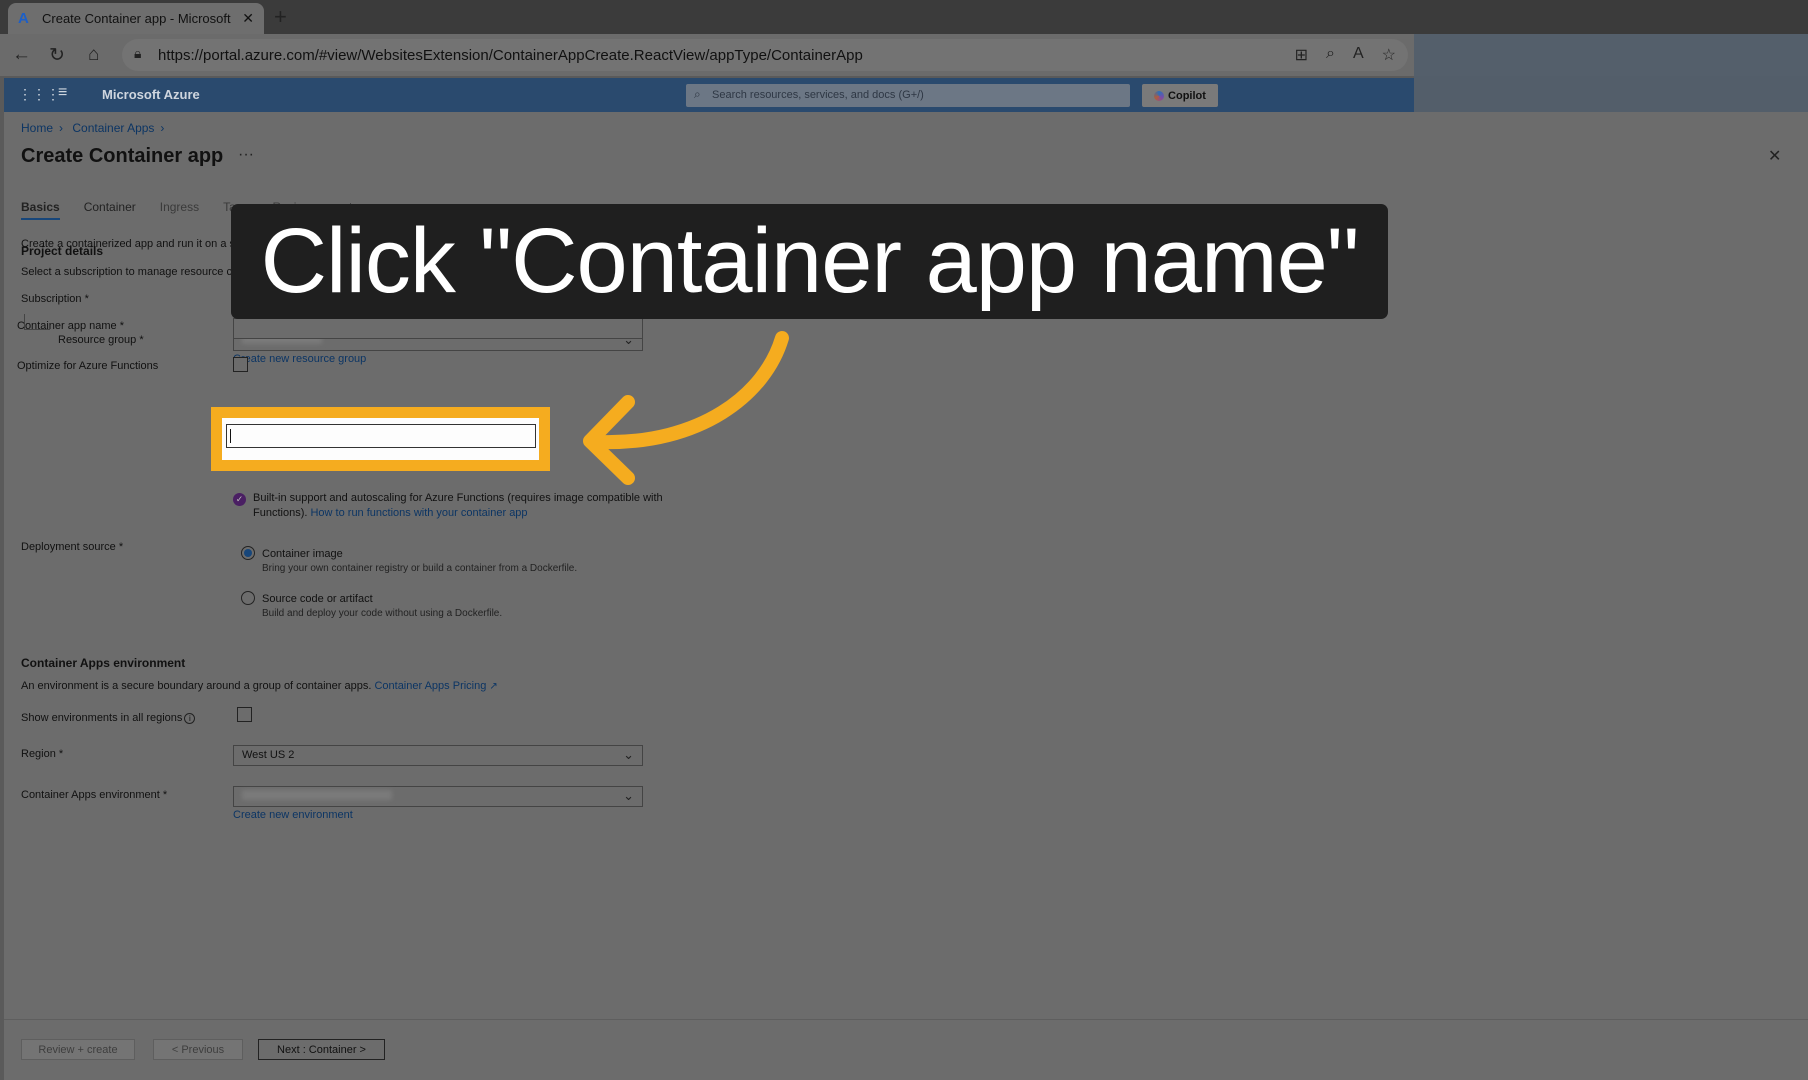 The width and height of the screenshot is (1808, 1080). What do you see at coordinates (40, 210) in the screenshot?
I see `tab-basics: Basics` at bounding box center [40, 210].